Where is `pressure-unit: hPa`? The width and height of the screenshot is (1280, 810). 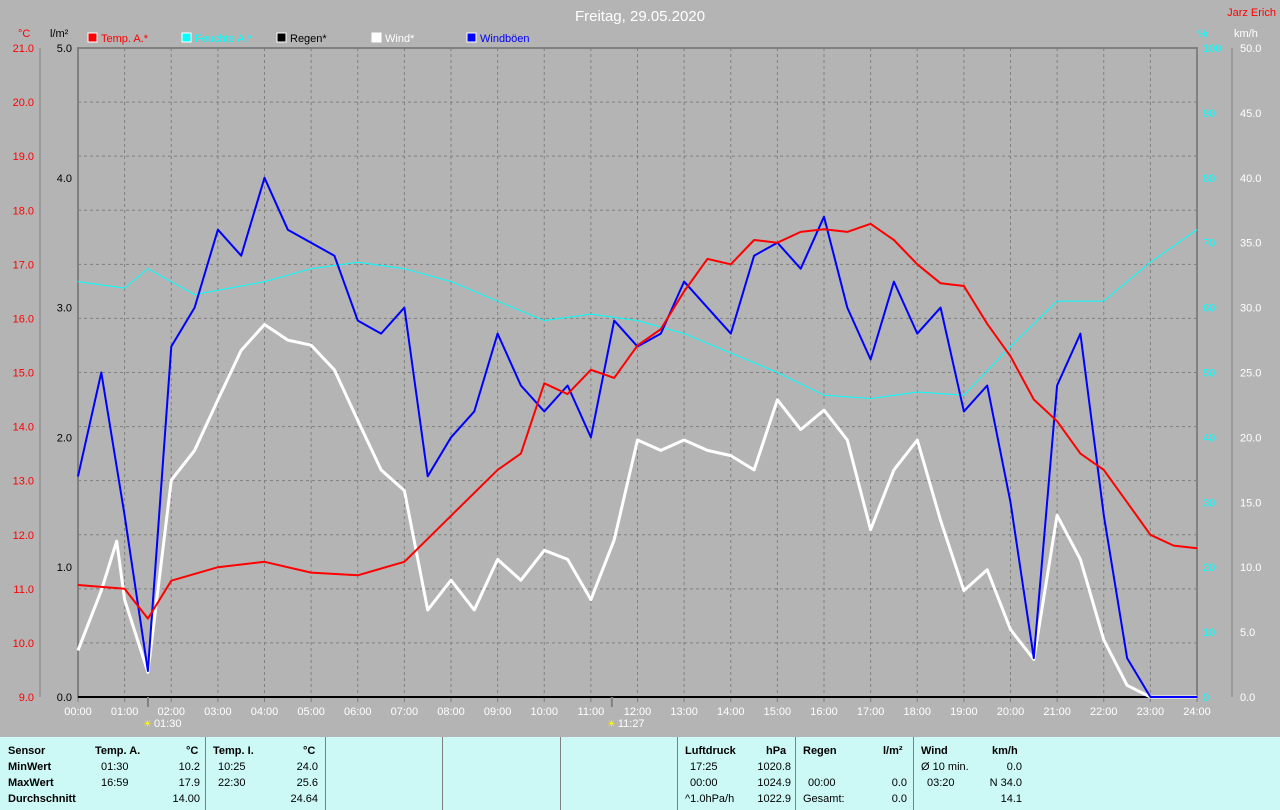
pressure-unit: hPa is located at coordinates (776, 751).